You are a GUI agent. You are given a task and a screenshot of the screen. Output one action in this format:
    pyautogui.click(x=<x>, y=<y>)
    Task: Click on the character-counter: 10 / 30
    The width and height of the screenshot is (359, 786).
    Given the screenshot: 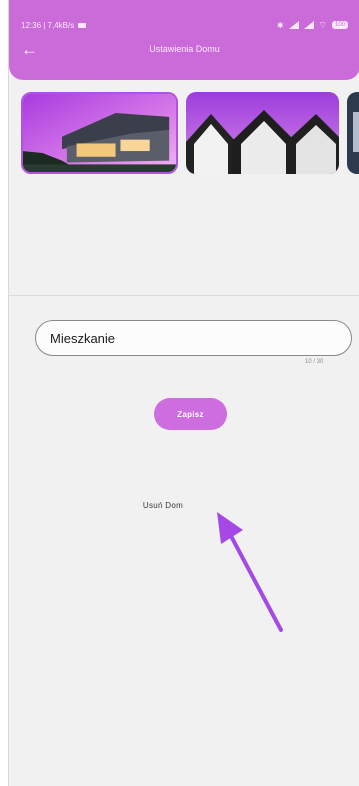 What is the action you would take?
    pyautogui.click(x=314, y=362)
    